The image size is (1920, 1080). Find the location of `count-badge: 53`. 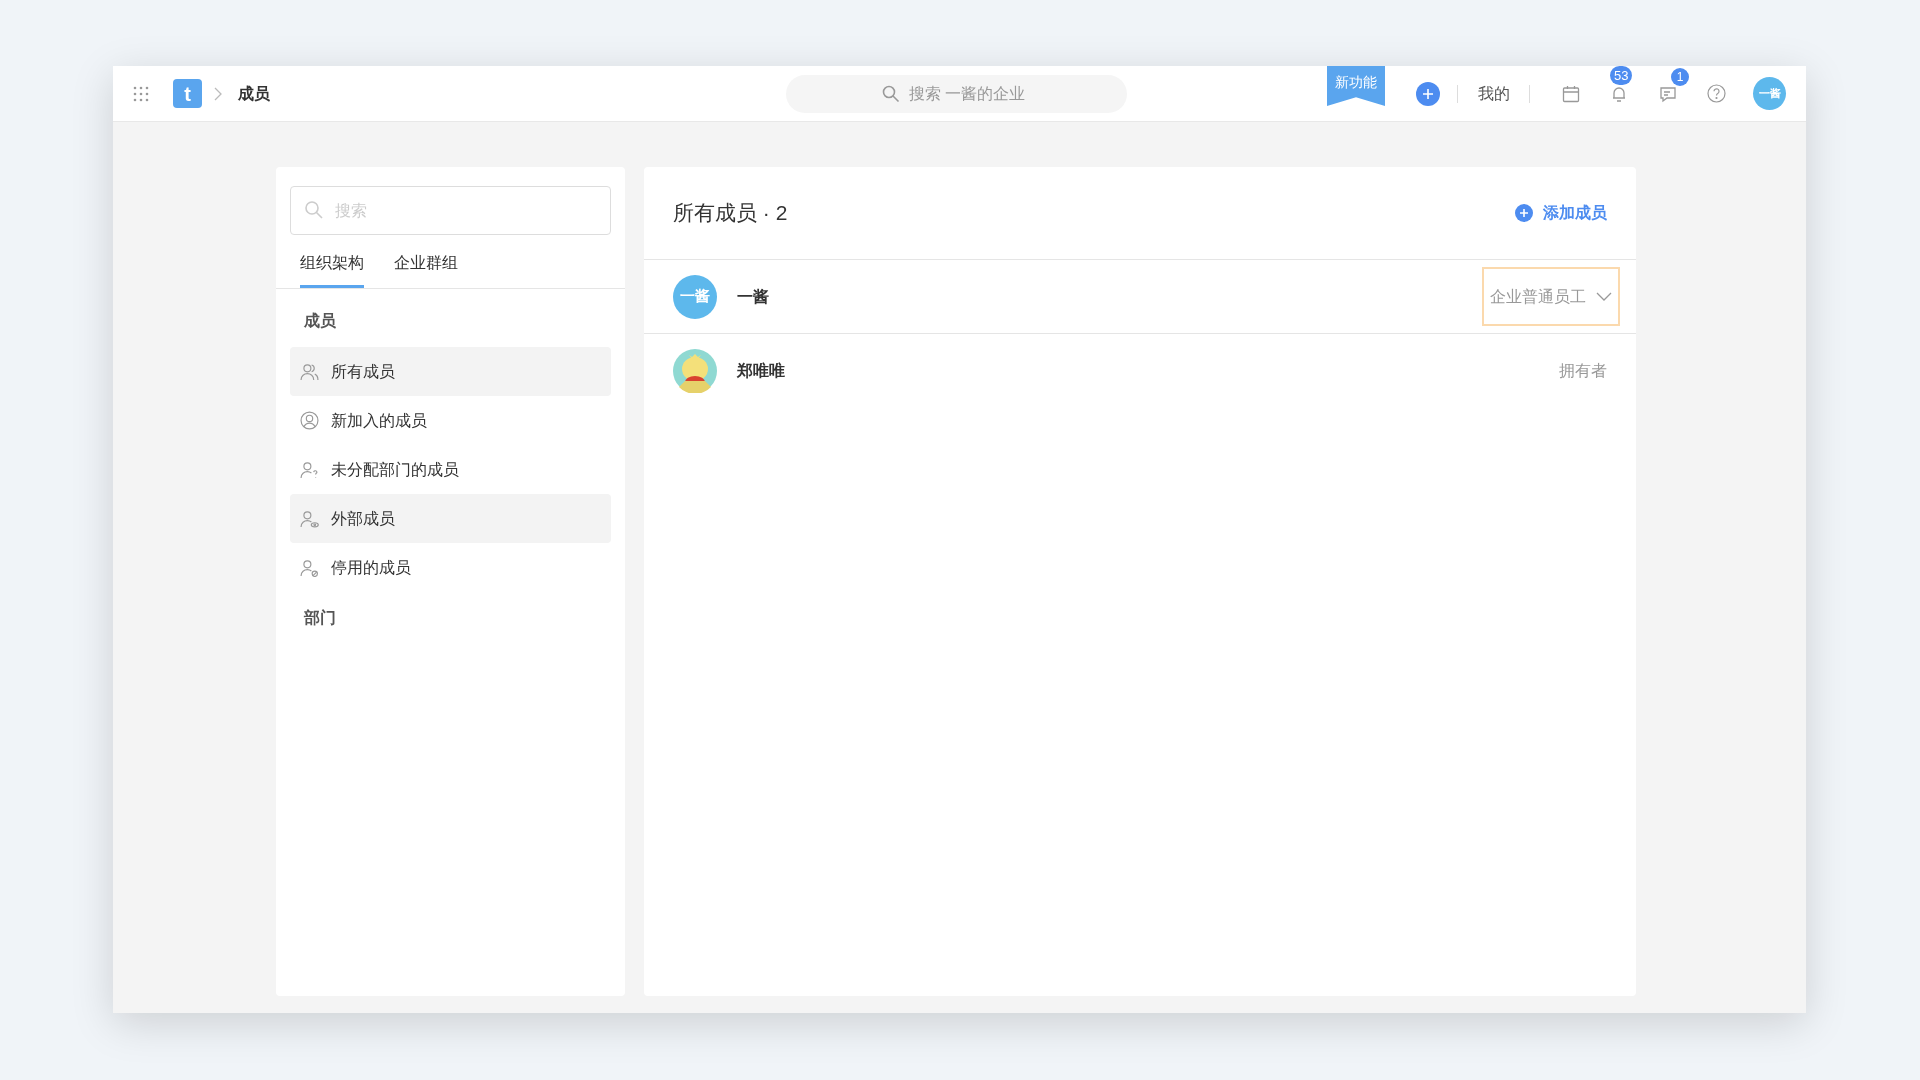

count-badge: 53 is located at coordinates (1621, 75).